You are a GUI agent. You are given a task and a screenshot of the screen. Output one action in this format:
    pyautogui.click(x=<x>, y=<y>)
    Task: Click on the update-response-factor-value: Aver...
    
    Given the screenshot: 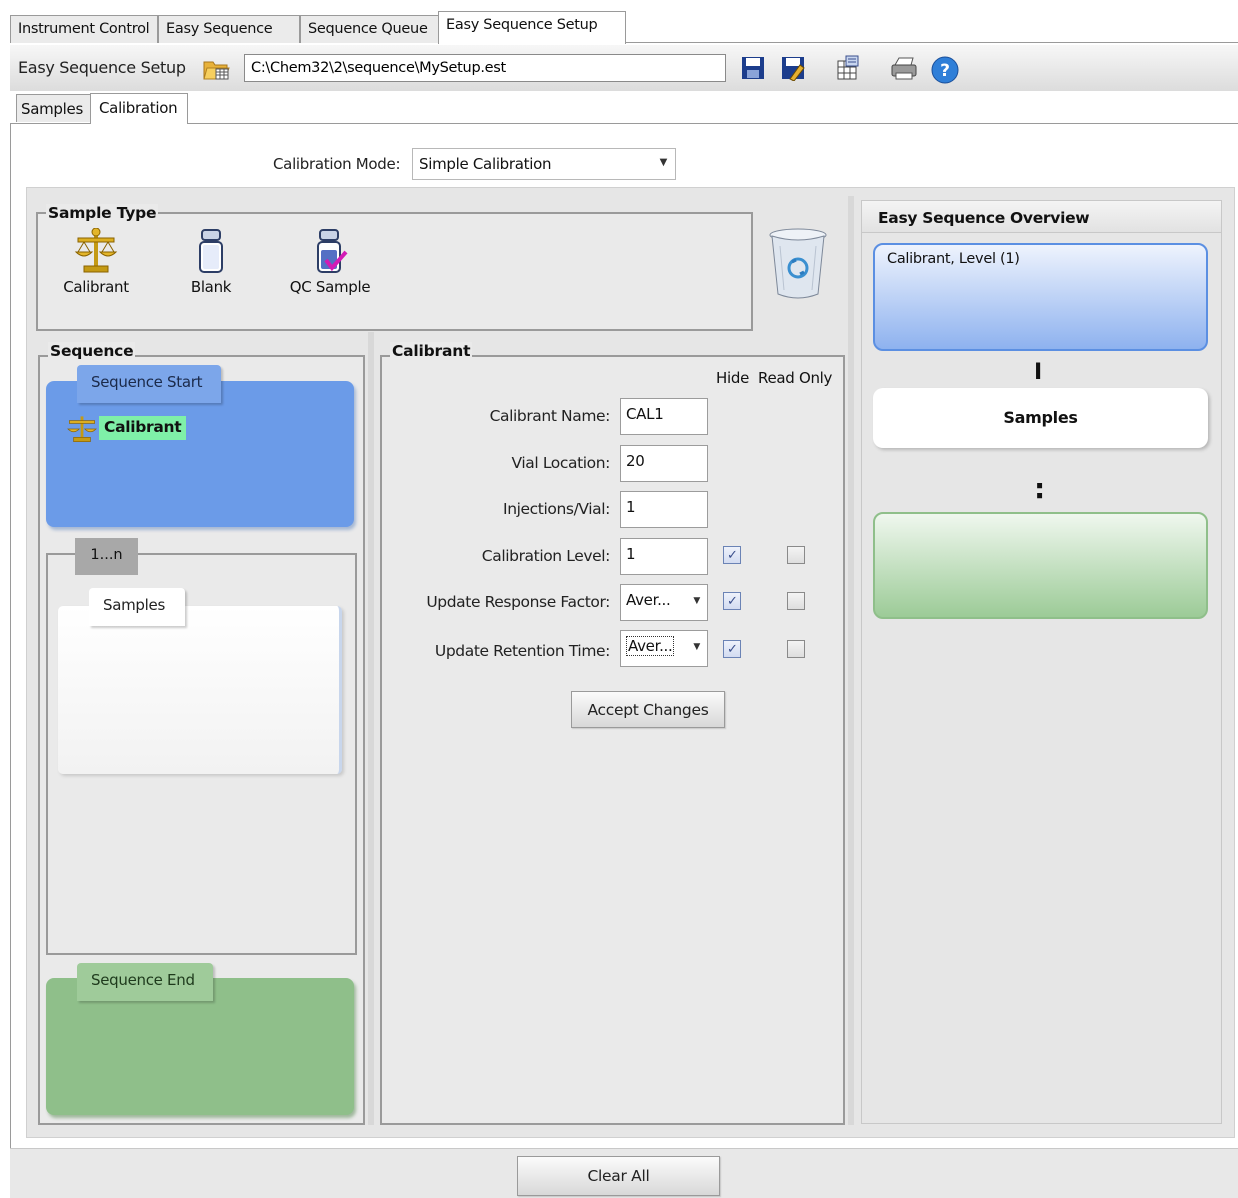 What is the action you would take?
    pyautogui.click(x=648, y=600)
    